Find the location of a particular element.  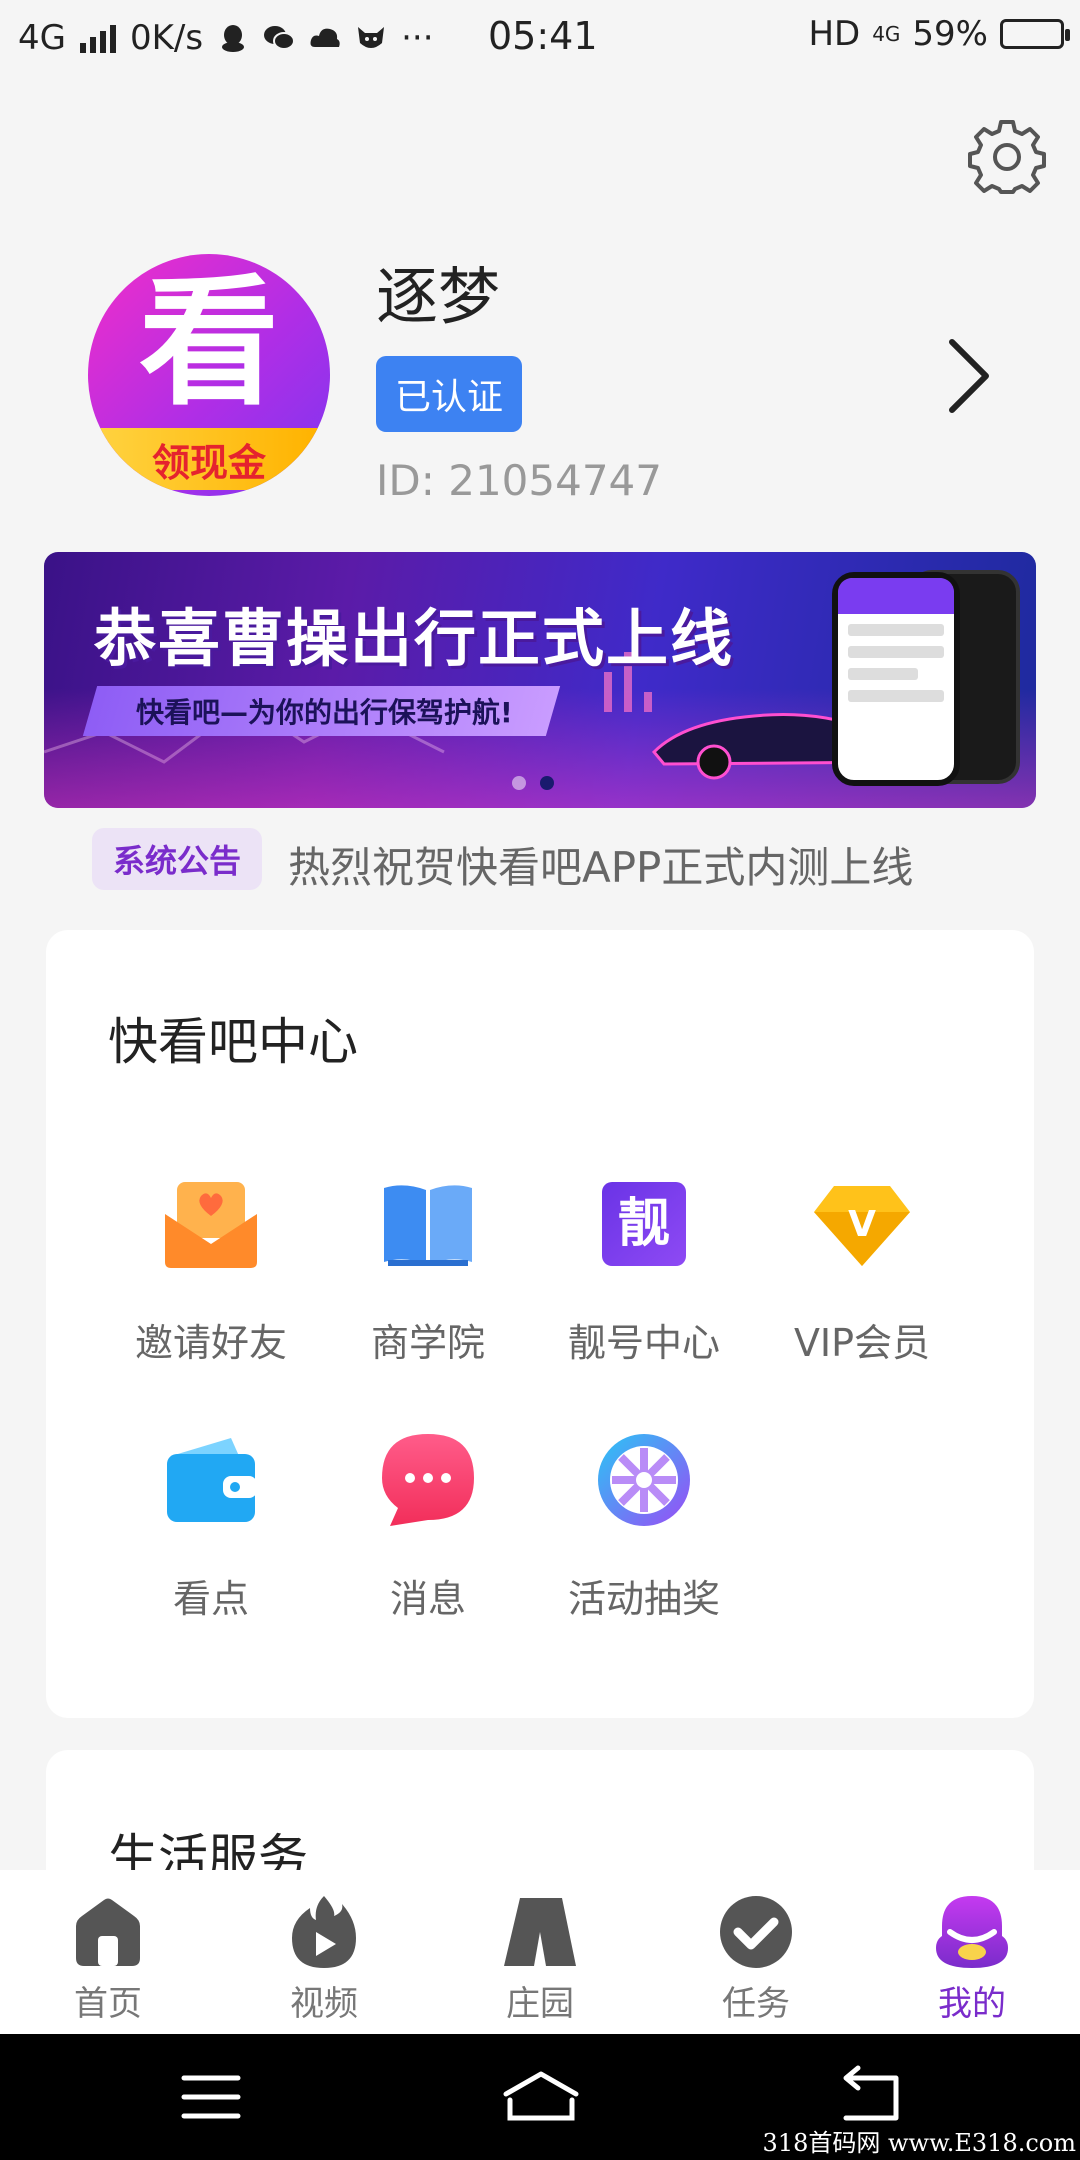

grid-item-label: 活动抽奖 is located at coordinates (643, 1599).